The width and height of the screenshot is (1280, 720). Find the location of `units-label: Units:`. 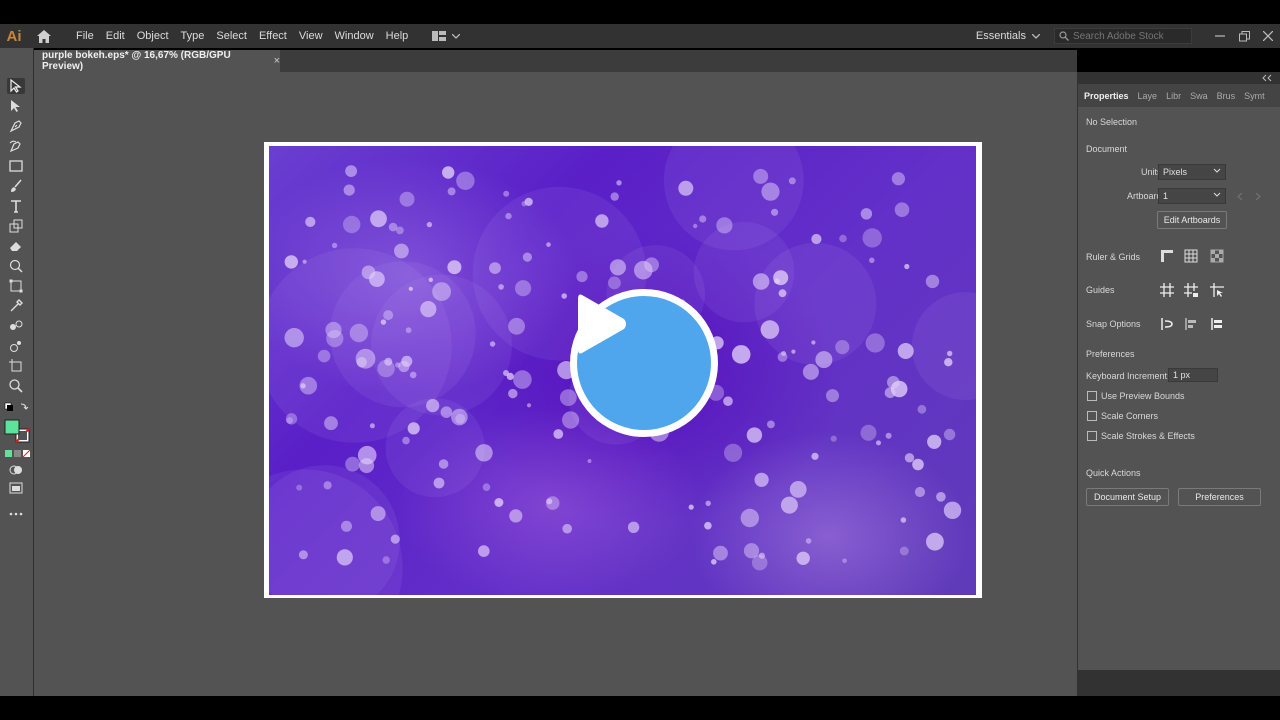

units-label: Units: is located at coordinates (1152, 172).